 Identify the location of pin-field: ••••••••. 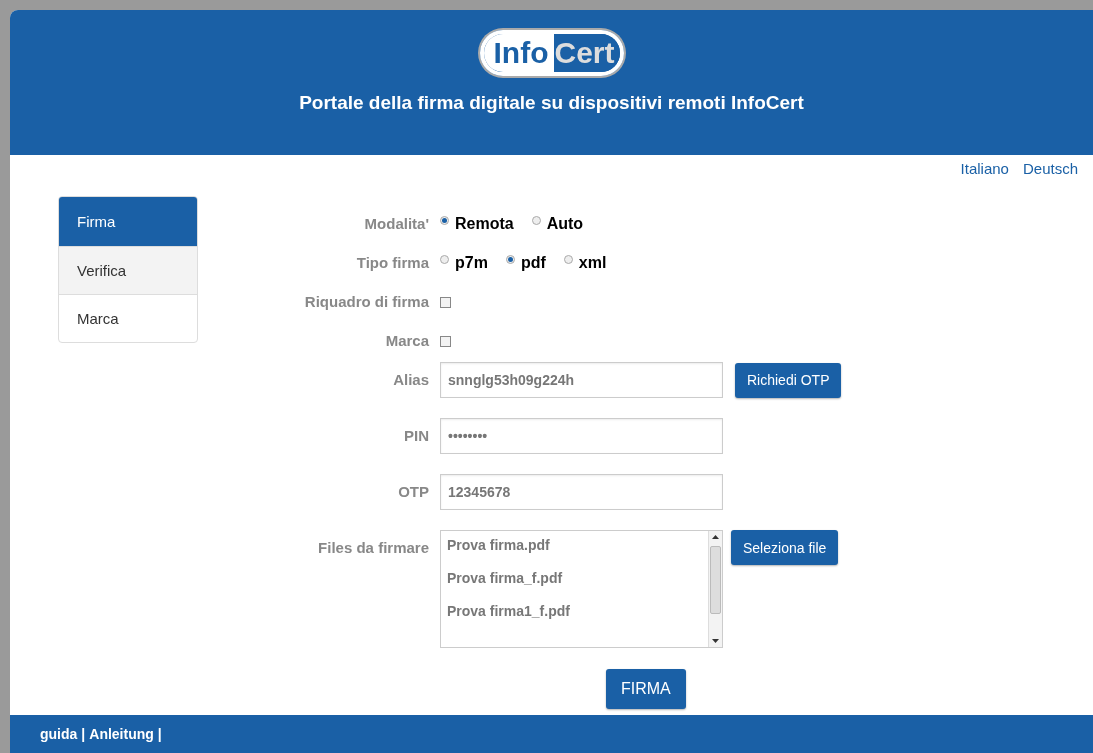
(581, 436).